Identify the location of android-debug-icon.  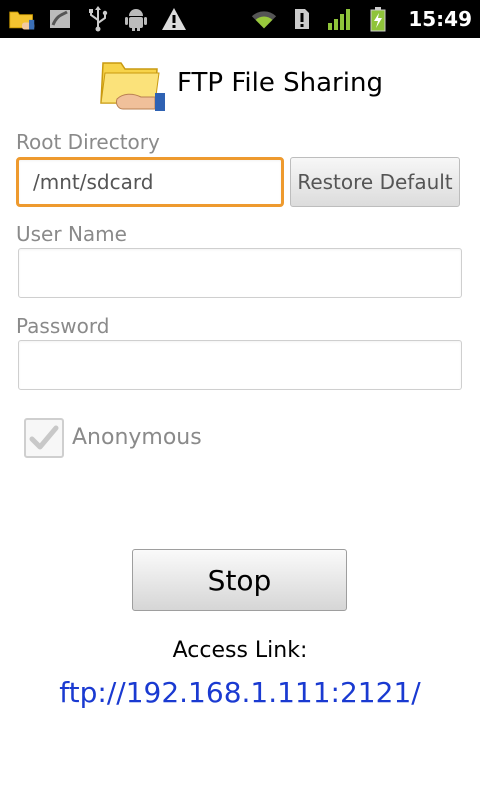
(136, 19).